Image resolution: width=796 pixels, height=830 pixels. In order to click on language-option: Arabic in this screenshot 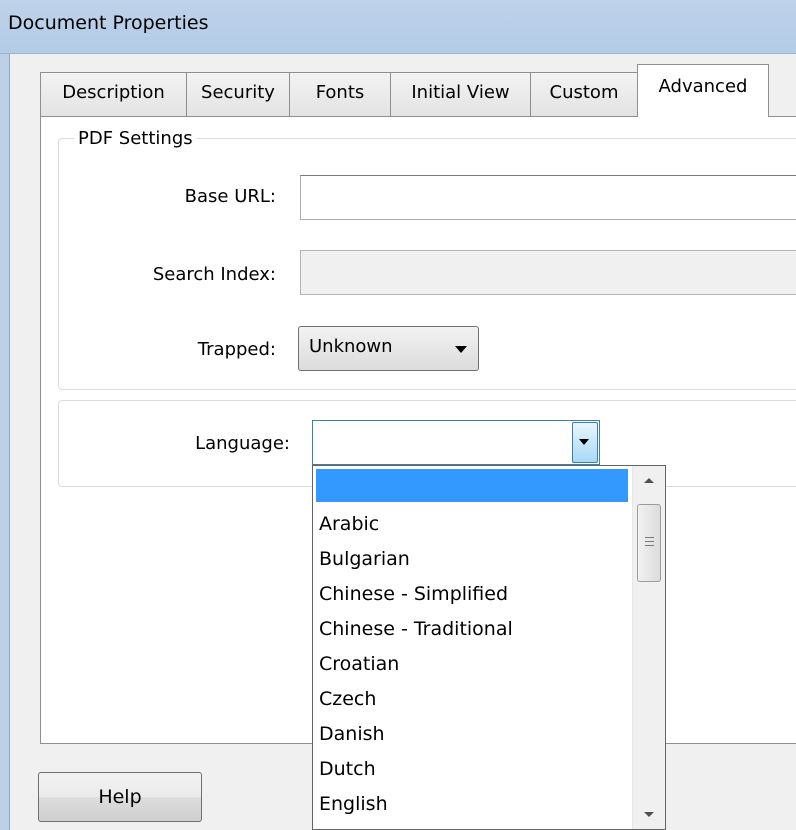, I will do `click(349, 524)`.